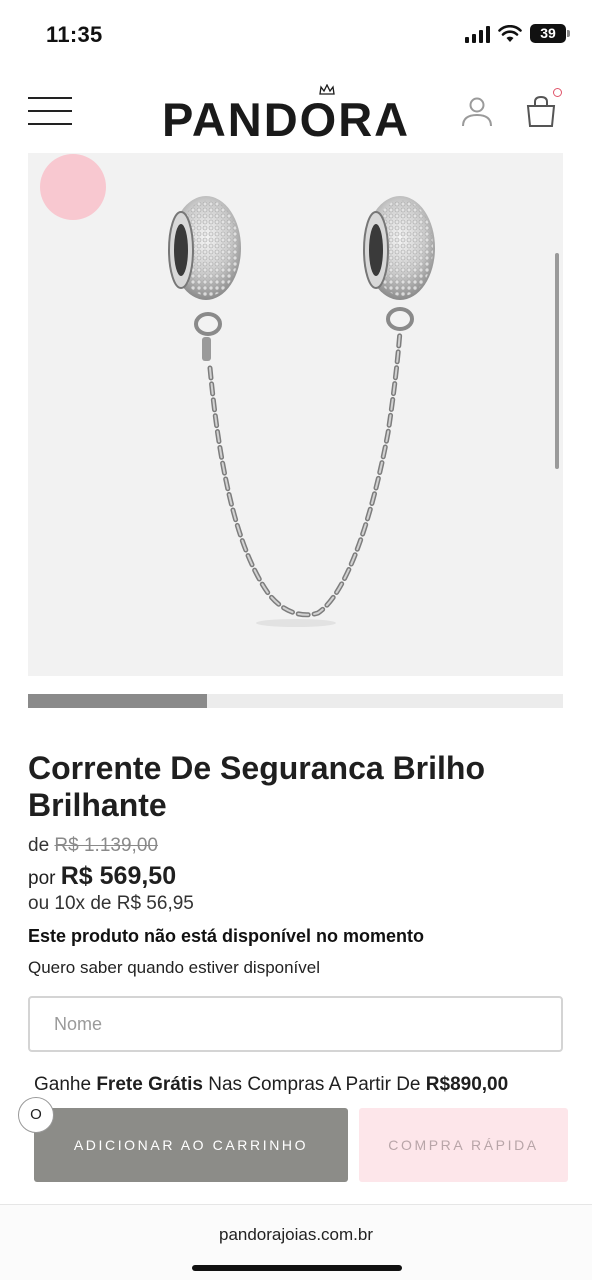  Describe the element at coordinates (36, 1115) in the screenshot. I see `floating-circle-button: O` at that location.